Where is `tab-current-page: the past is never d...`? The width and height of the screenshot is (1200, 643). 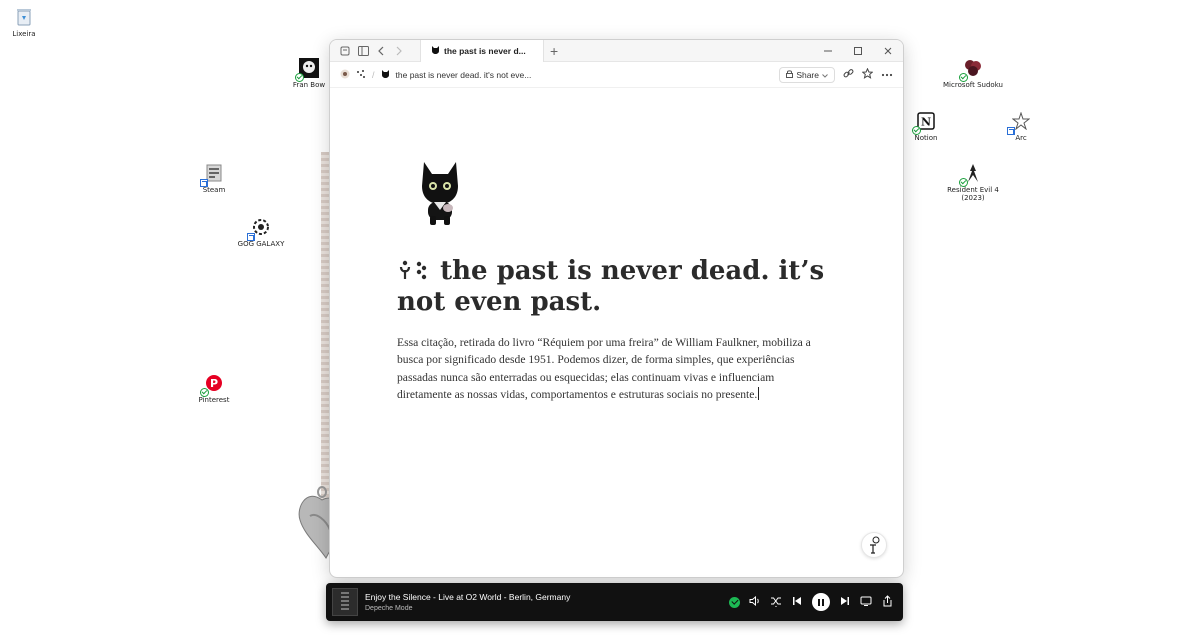 tab-current-page: the past is never d... is located at coordinates (482, 51).